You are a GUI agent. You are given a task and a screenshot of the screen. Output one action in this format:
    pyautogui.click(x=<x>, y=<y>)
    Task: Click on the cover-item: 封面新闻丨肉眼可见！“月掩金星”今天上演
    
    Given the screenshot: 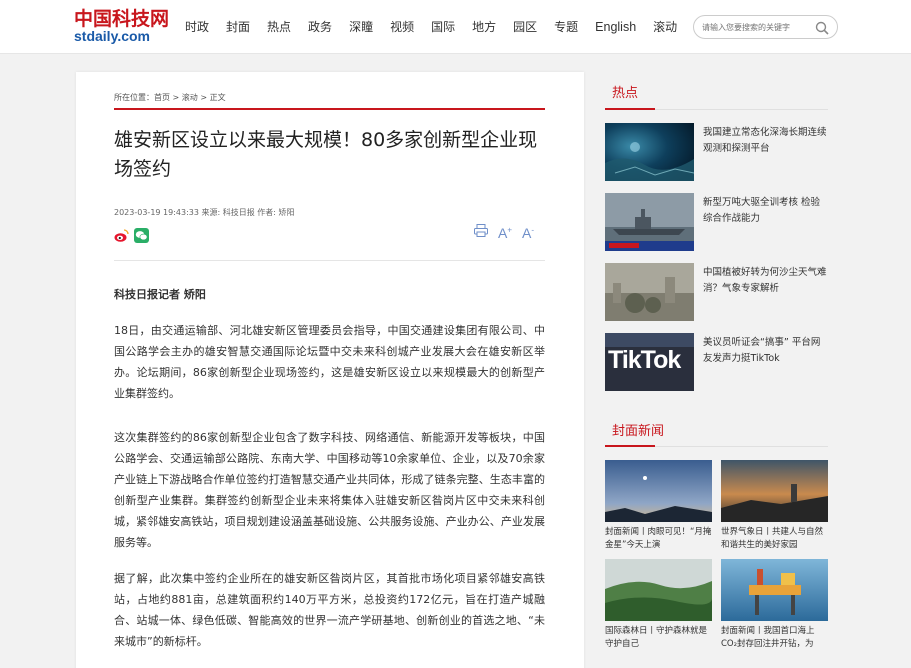 What is the action you would take?
    pyautogui.click(x=658, y=506)
    